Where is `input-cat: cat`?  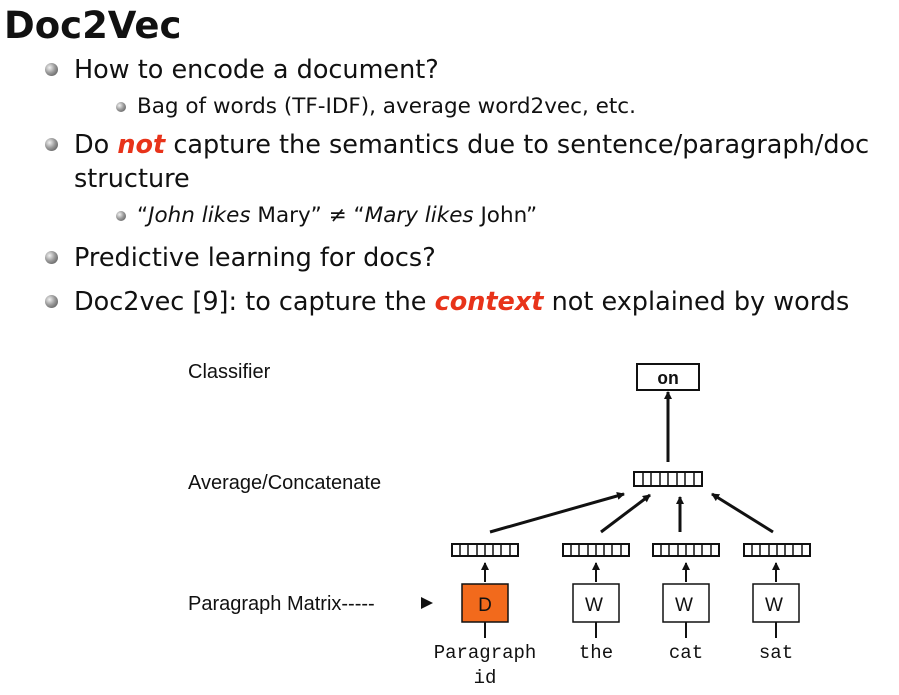 input-cat: cat is located at coordinates (686, 653).